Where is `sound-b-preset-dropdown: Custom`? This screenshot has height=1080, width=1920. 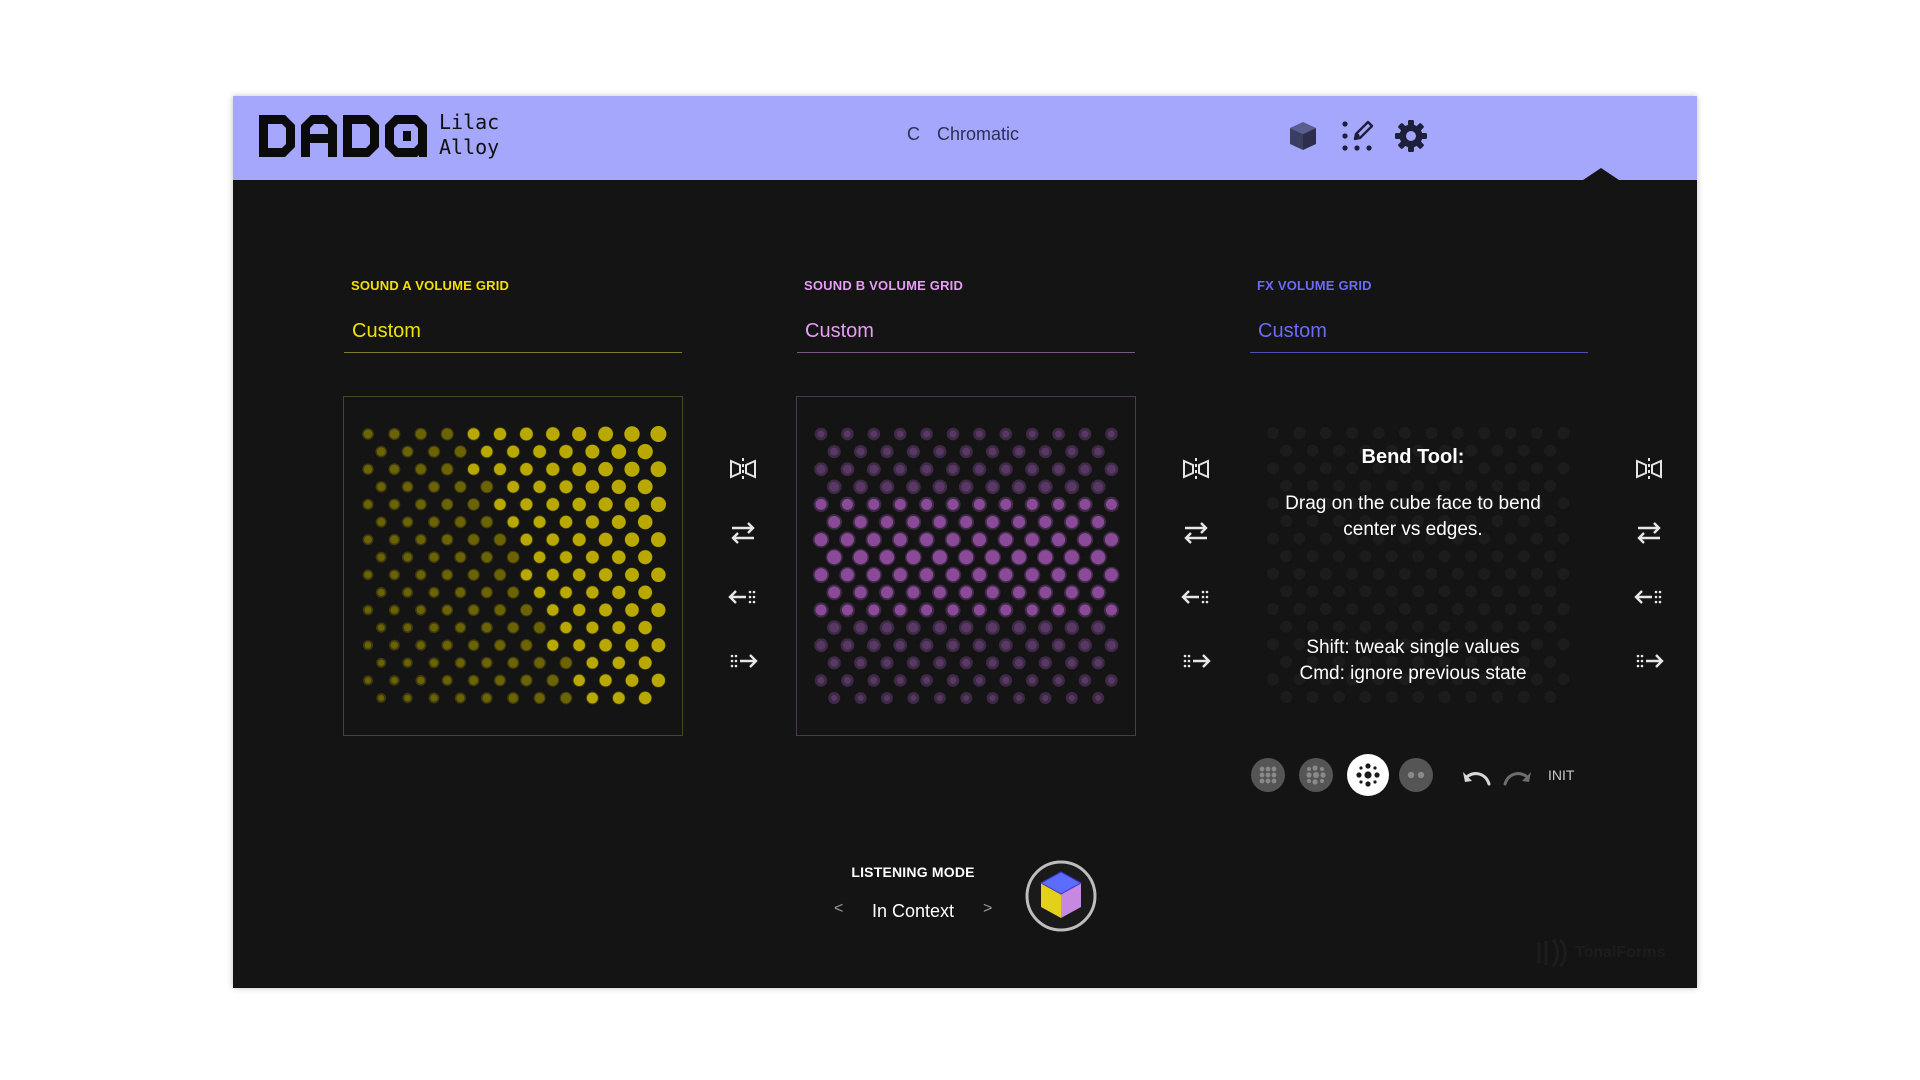 sound-b-preset-dropdown: Custom is located at coordinates (966, 335).